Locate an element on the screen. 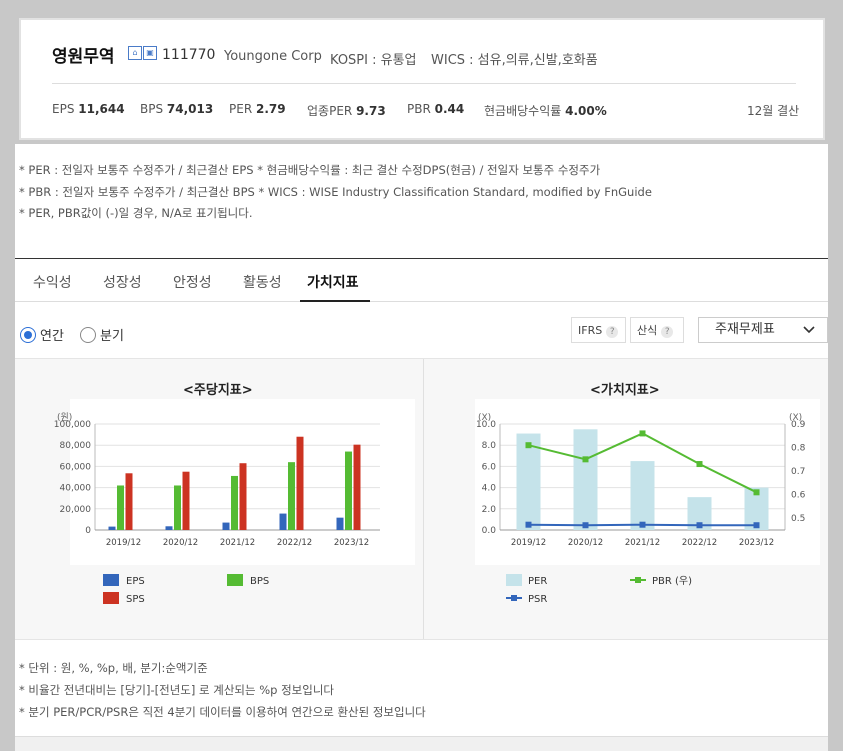 The image size is (843, 751). ifrs-label: IFRS is located at coordinates (590, 330).